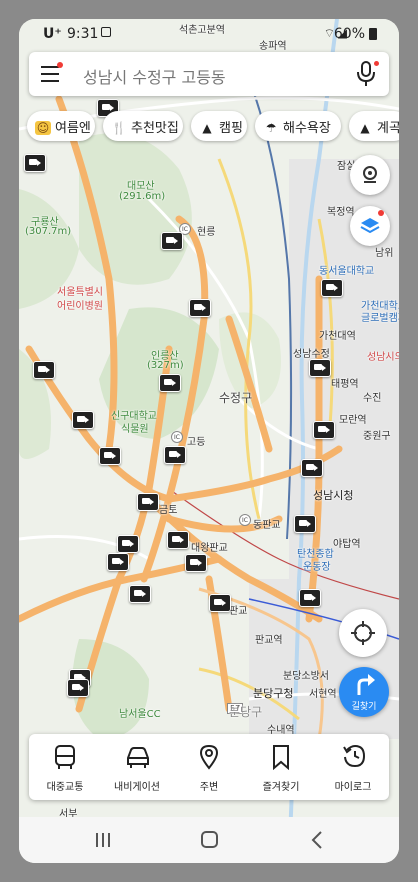  Describe the element at coordinates (273, 693) in the screenshot. I see `map-label: 분당구청` at that location.